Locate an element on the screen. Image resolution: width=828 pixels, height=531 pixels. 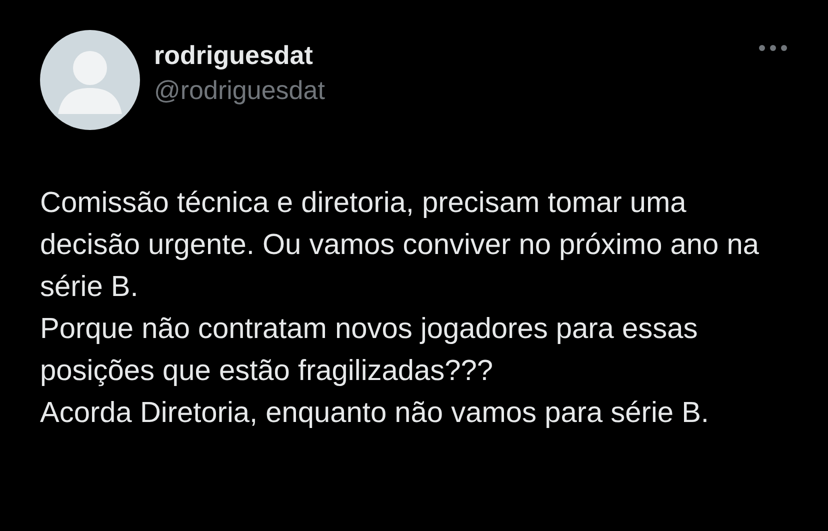
tweet-text: Acorda Diretoria, enquanto não vamos para série B. is located at coordinates (375, 413).